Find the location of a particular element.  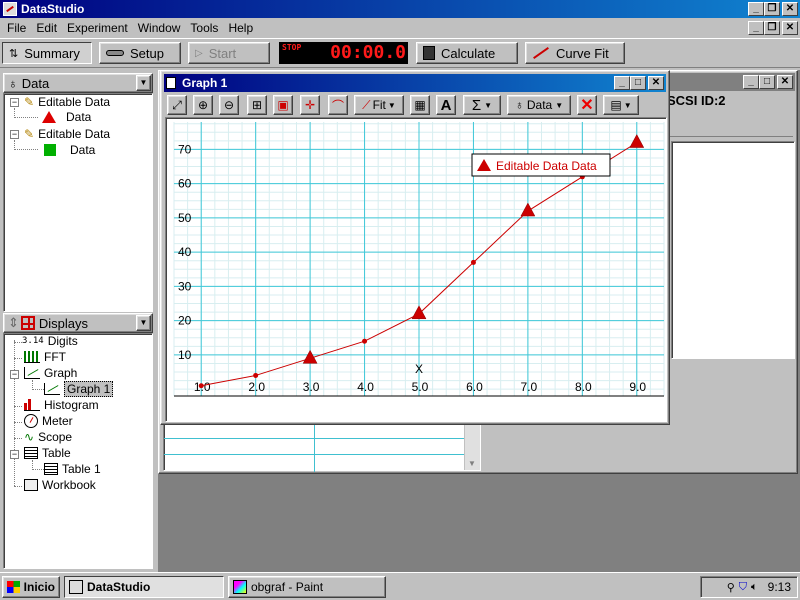

workbook-icon is located at coordinates (31, 485).